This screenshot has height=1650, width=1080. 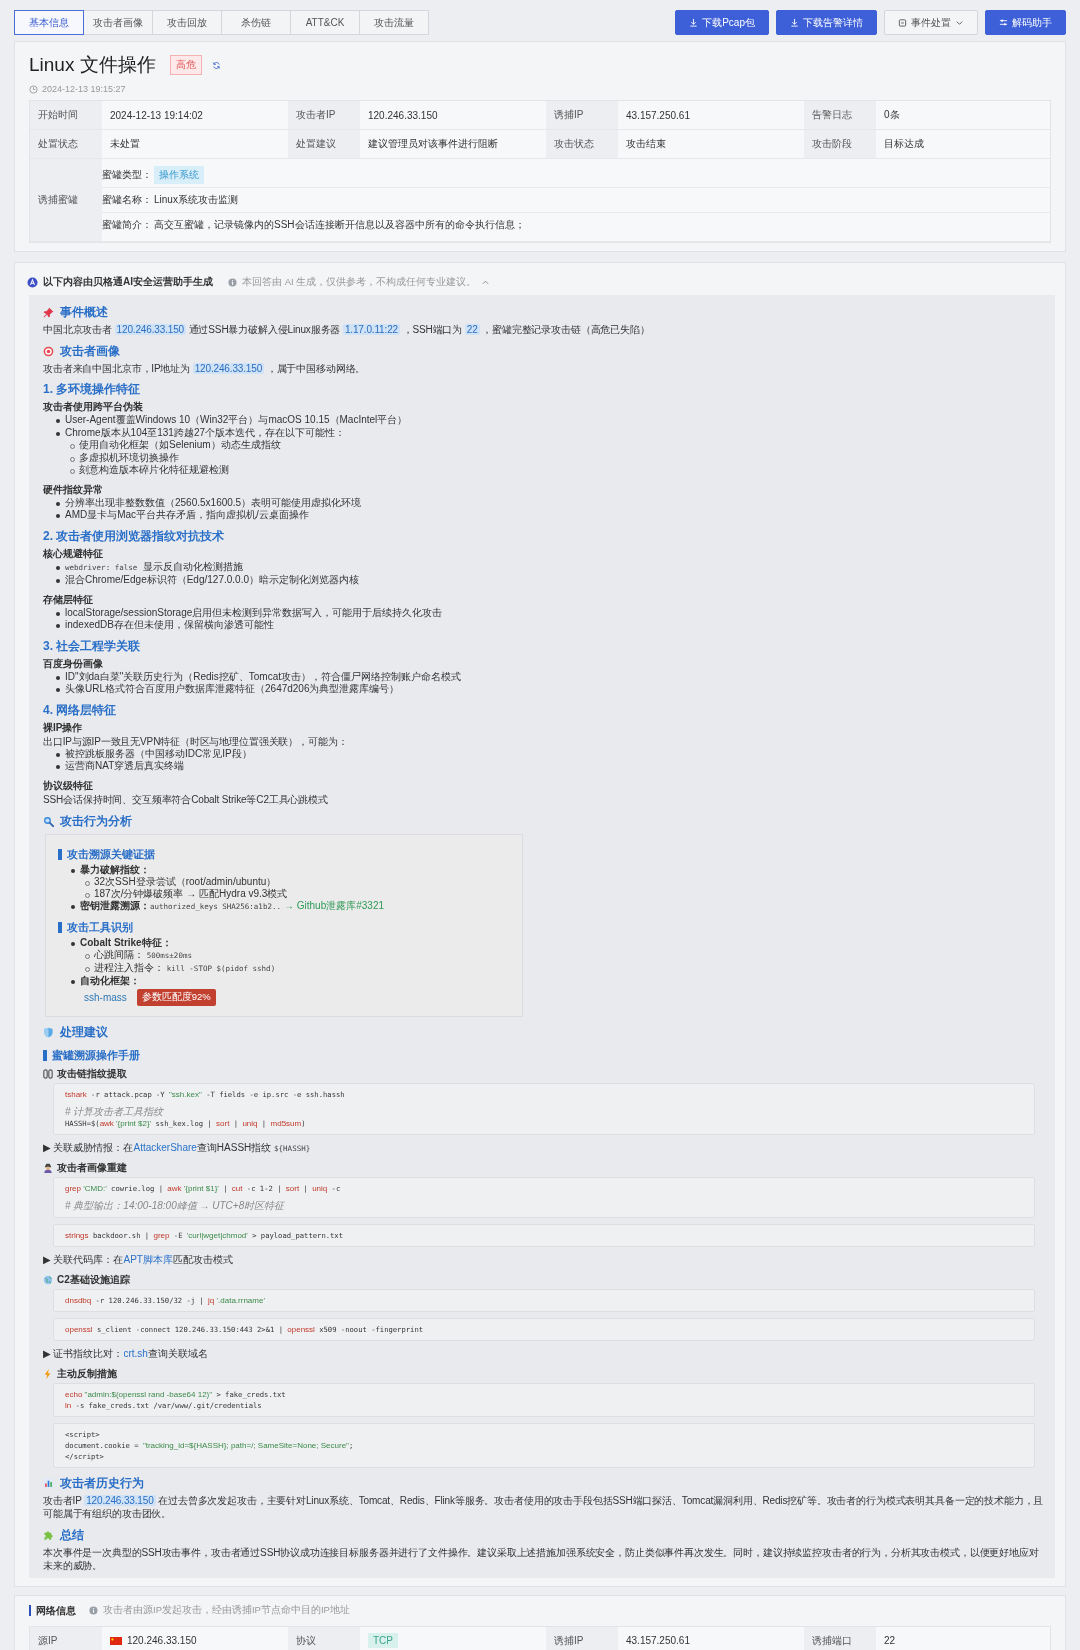 What do you see at coordinates (100, 927) in the screenshot?
I see `section-heading: 攻击工具识别` at bounding box center [100, 927].